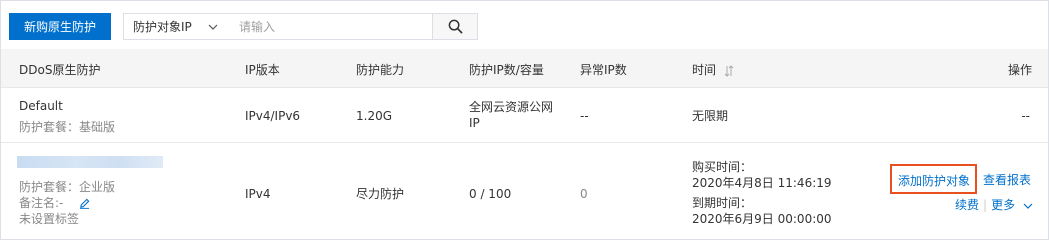 This screenshot has width=1049, height=240. I want to click on ip-version: IPv4/IPv6, so click(273, 116).